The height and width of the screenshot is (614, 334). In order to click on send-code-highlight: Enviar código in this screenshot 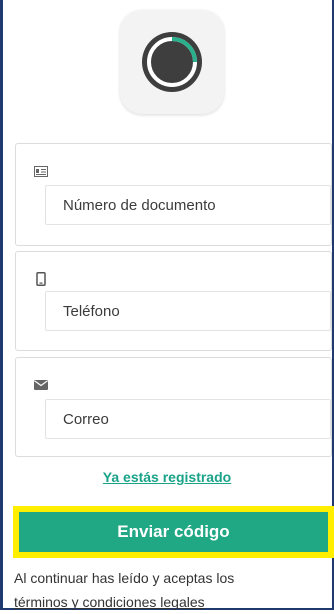, I will do `click(173, 532)`.